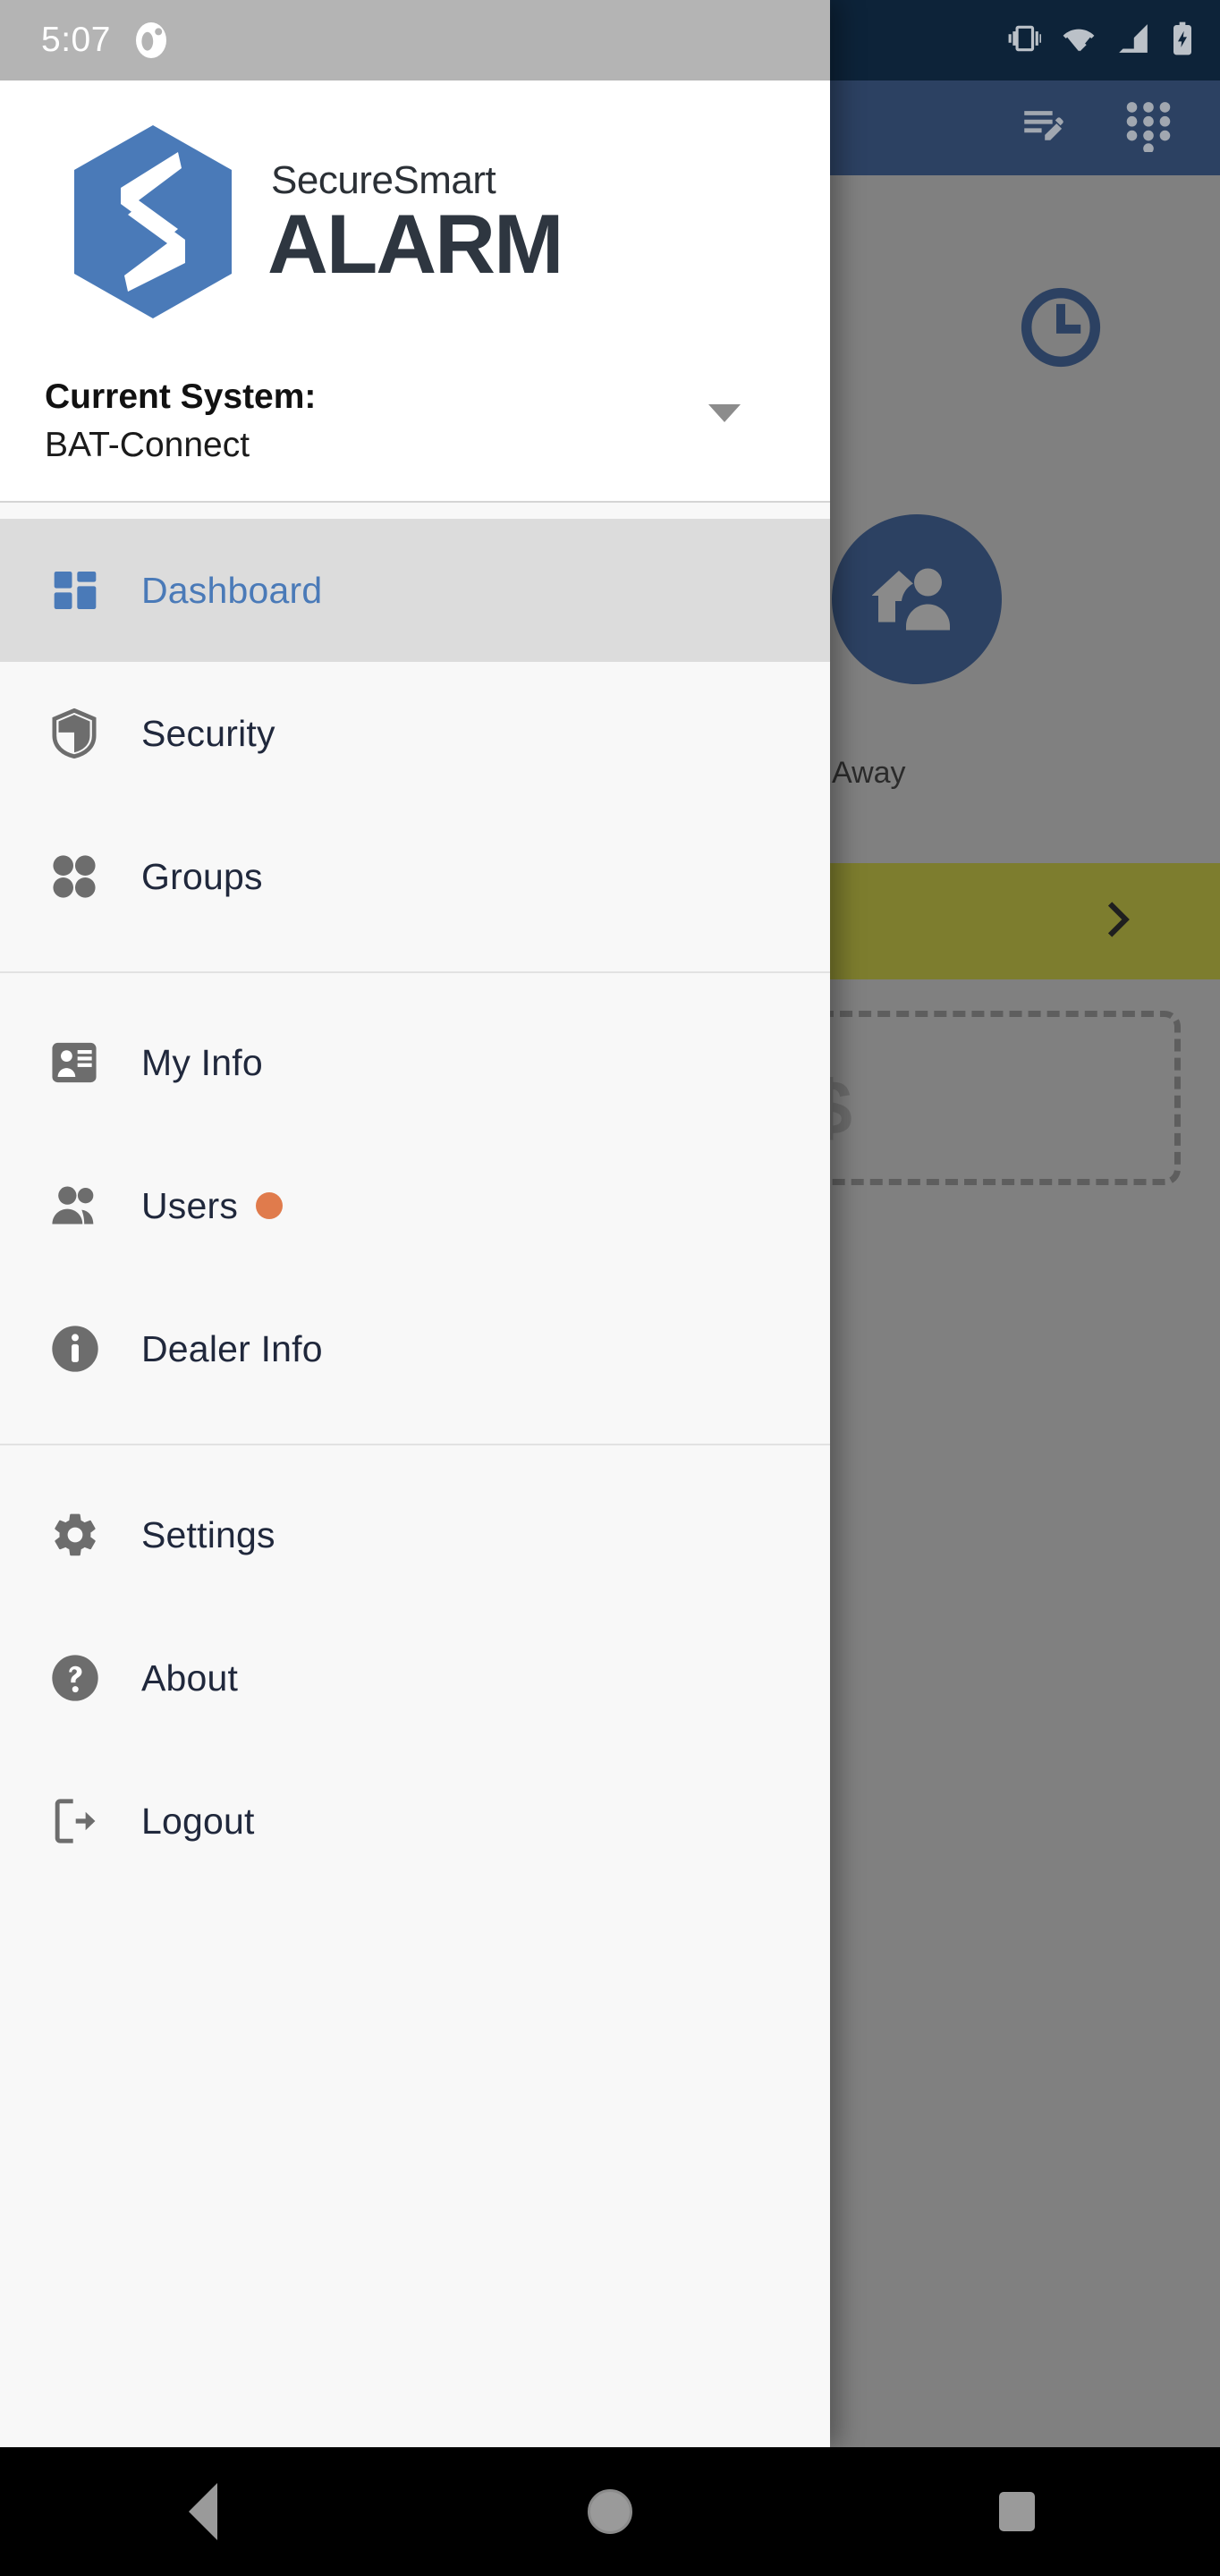 This screenshot has width=1220, height=2576. I want to click on status-badge, so click(270, 1205).